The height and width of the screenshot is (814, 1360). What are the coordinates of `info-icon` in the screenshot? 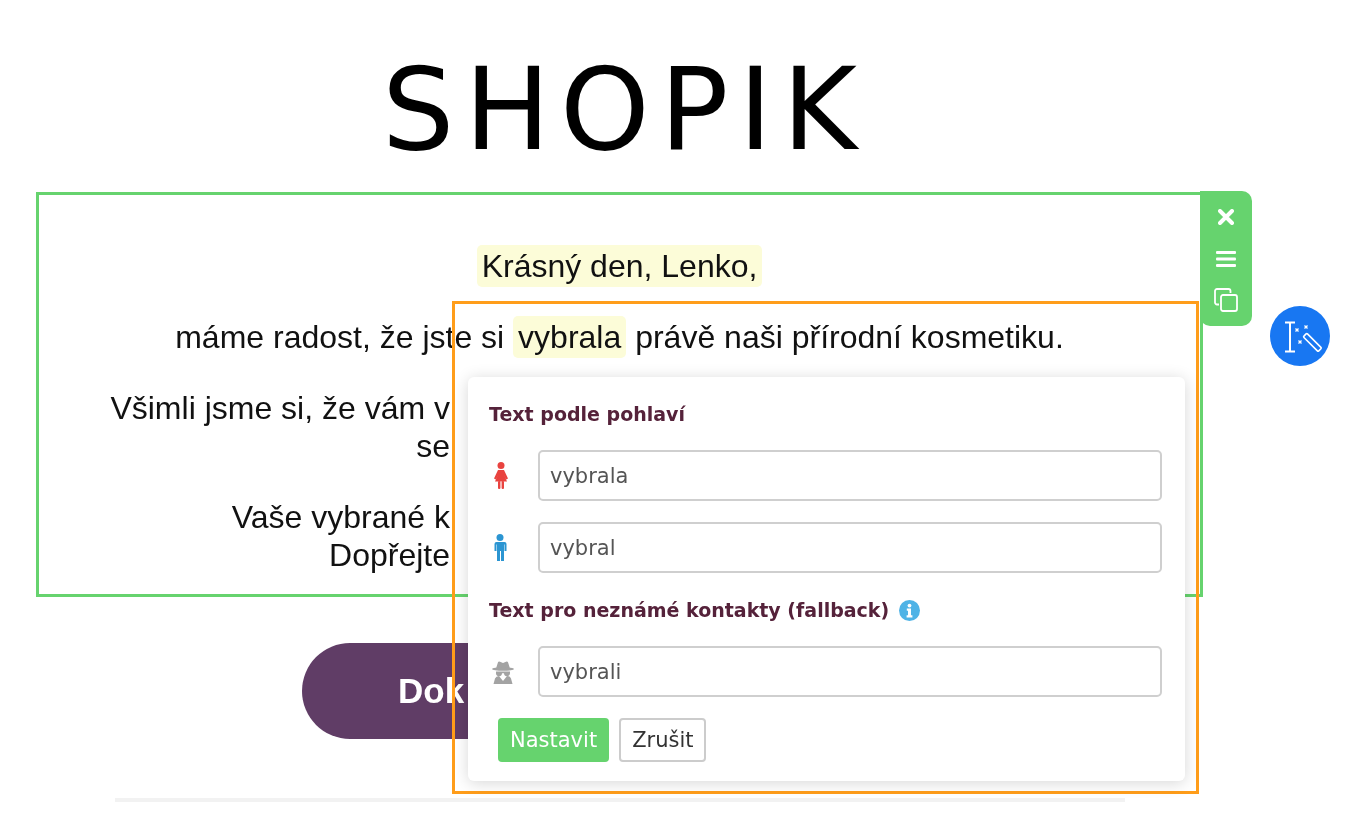 It's located at (910, 610).